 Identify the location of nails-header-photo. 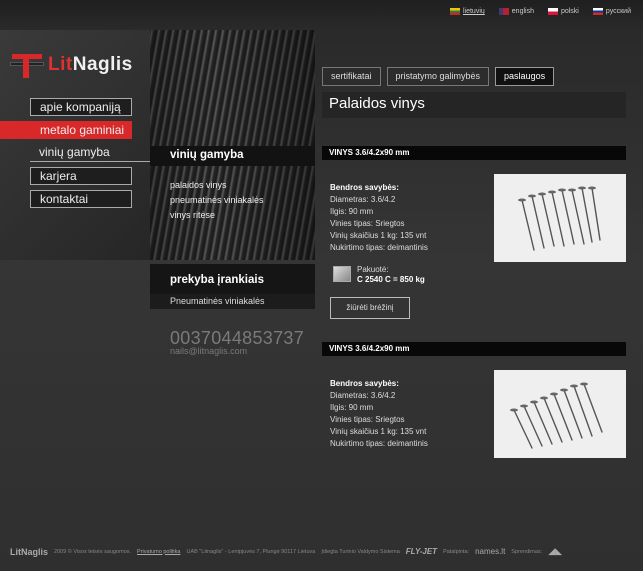
(232, 145).